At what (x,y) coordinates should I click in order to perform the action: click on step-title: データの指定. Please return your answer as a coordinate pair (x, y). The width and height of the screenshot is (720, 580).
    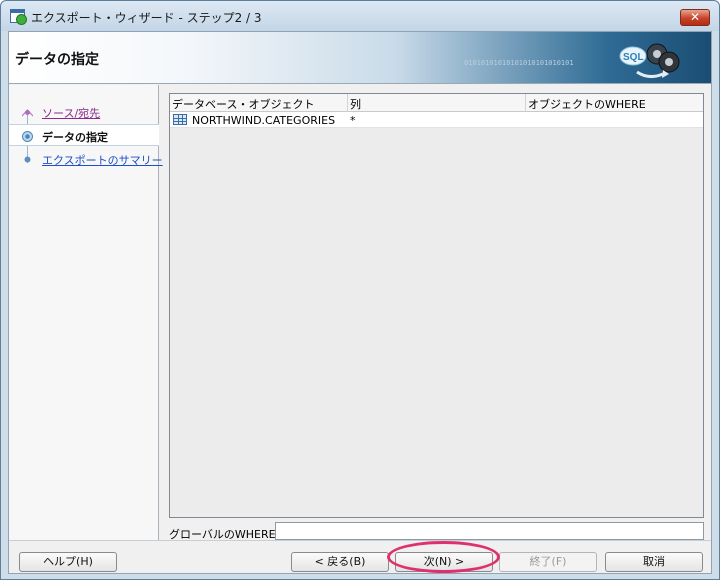
    Looking at the image, I should click on (57, 60).